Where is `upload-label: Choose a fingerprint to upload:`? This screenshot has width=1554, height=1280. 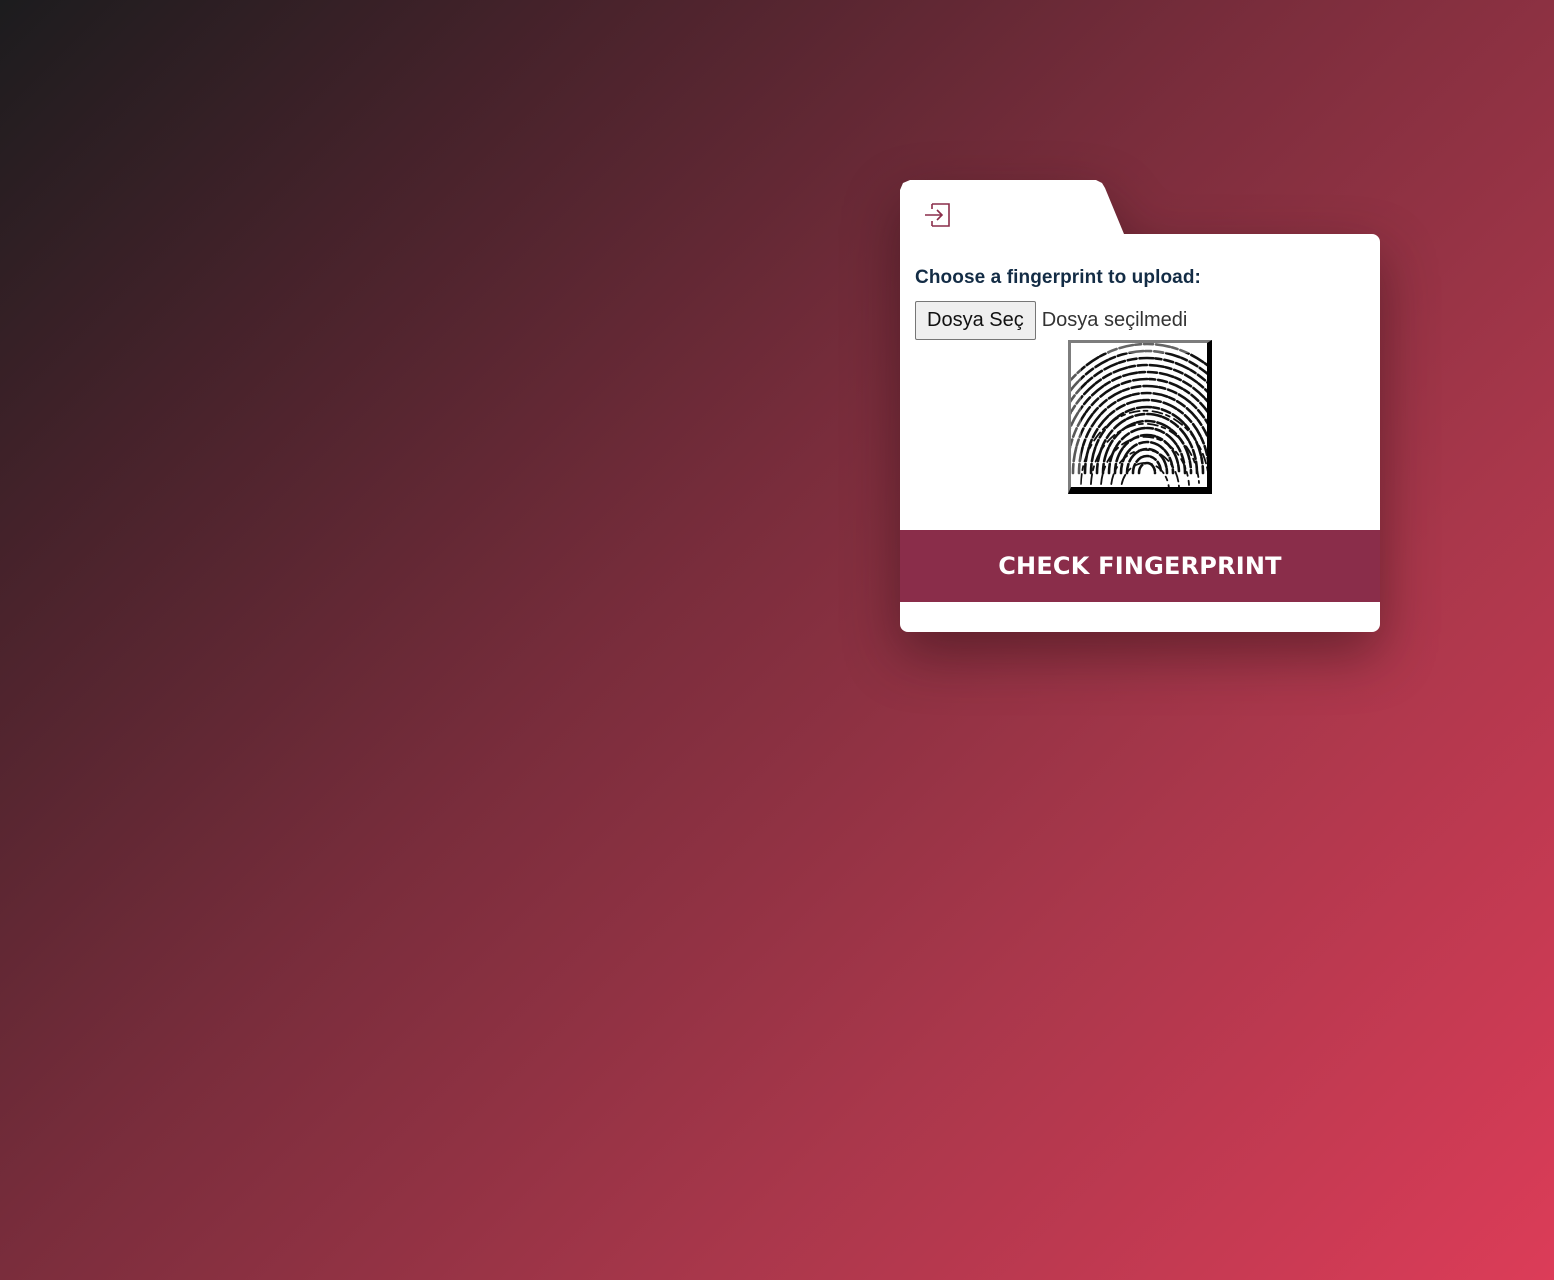
upload-label: Choose a fingerprint to upload: is located at coordinates (1058, 277).